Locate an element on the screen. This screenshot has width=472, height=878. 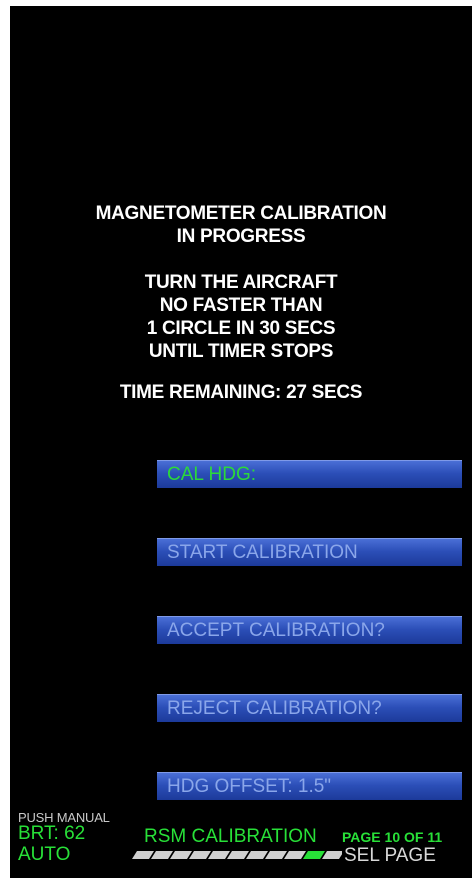
auto-brightness-label: AUTO is located at coordinates (44, 855).